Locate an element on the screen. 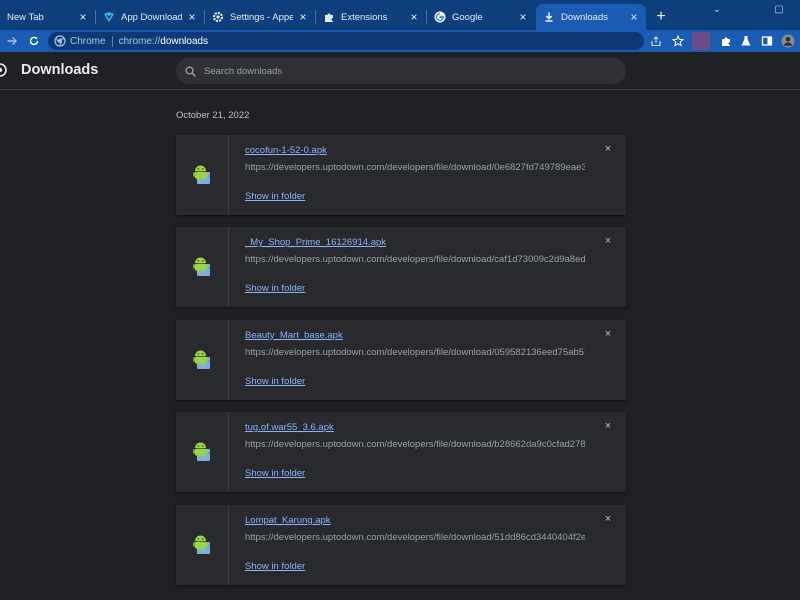  google-icon is located at coordinates (440, 17).